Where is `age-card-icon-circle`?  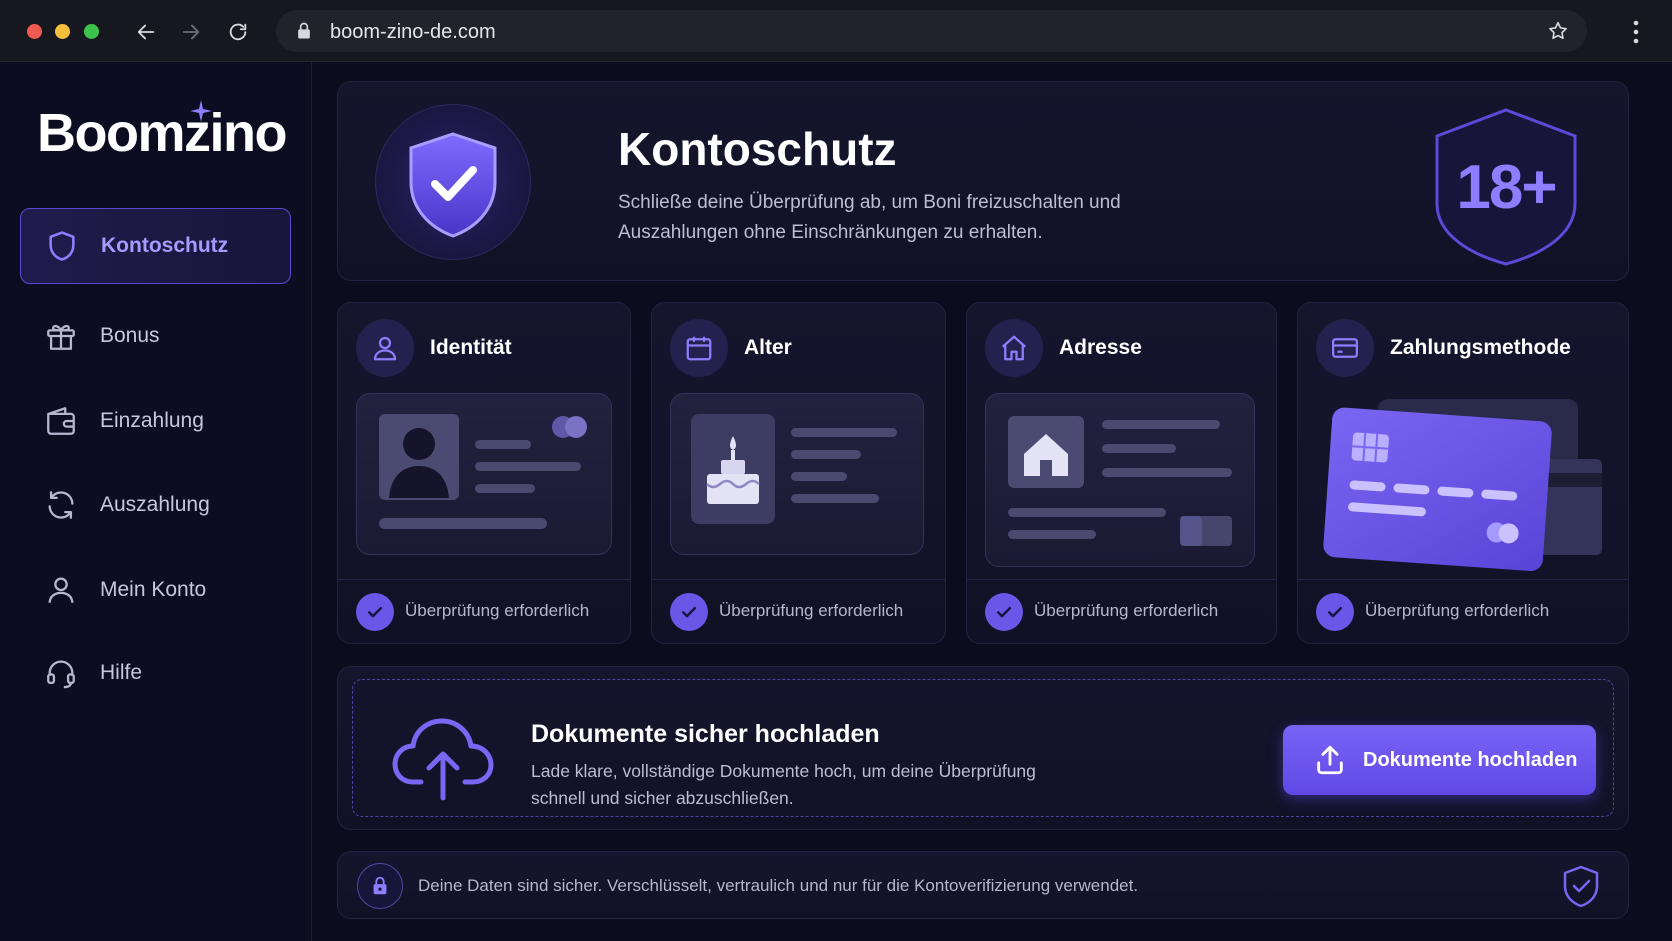
age-card-icon-circle is located at coordinates (699, 348).